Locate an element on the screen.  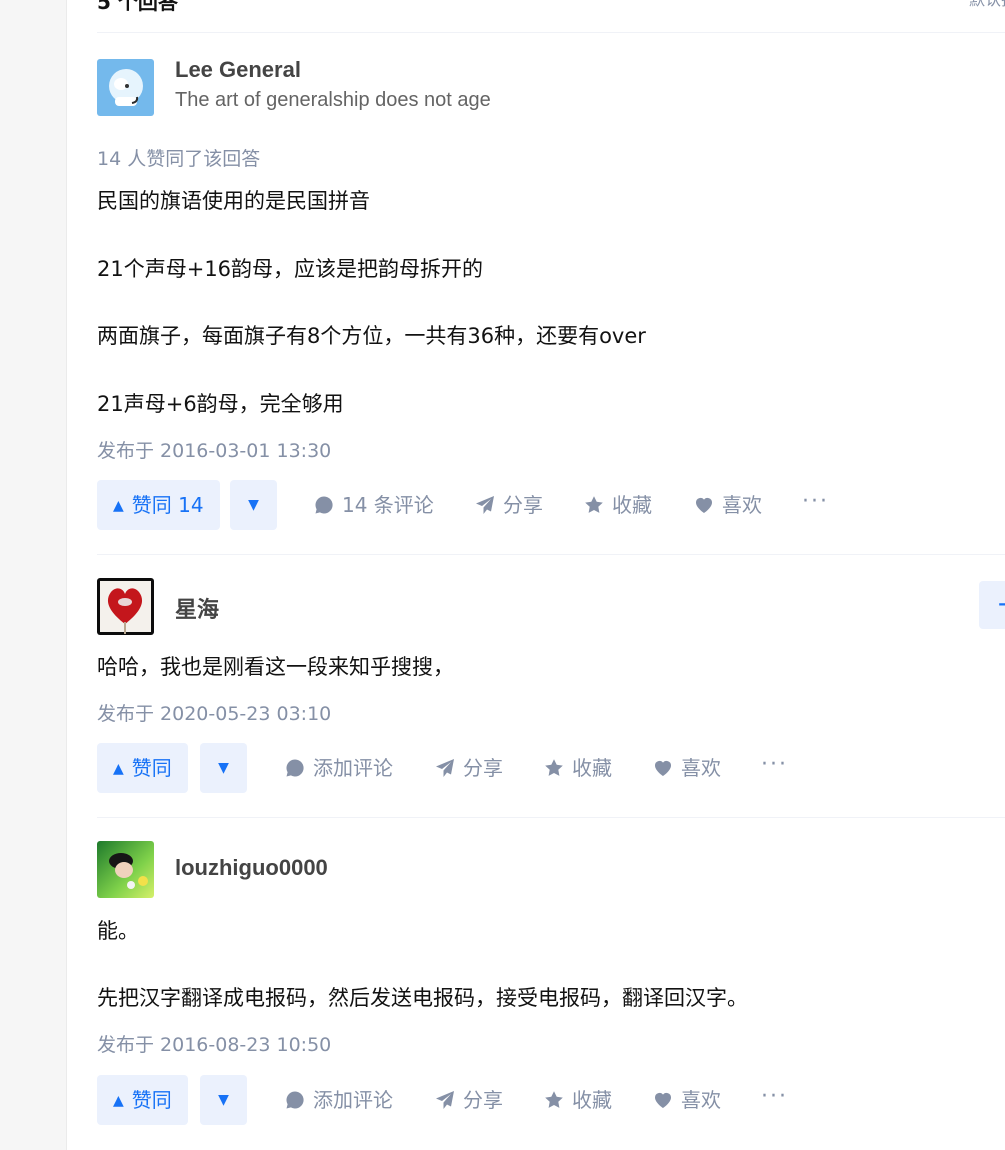
paragraph: 民国的旗语使用的是民国拼音 is located at coordinates (233, 201).